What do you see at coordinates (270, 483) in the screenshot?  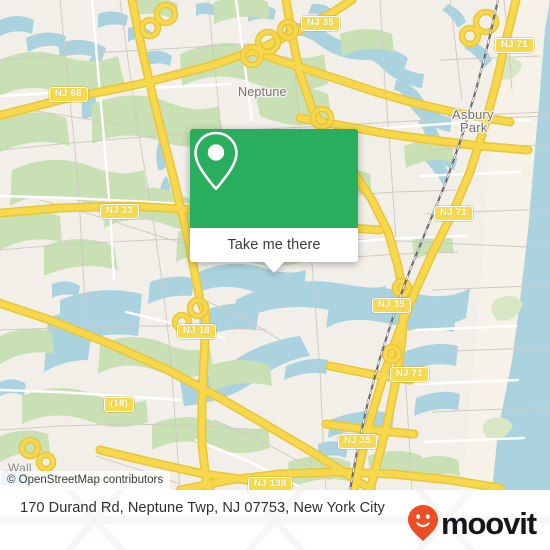 I see `highway-shield-nj138: NJ 138` at bounding box center [270, 483].